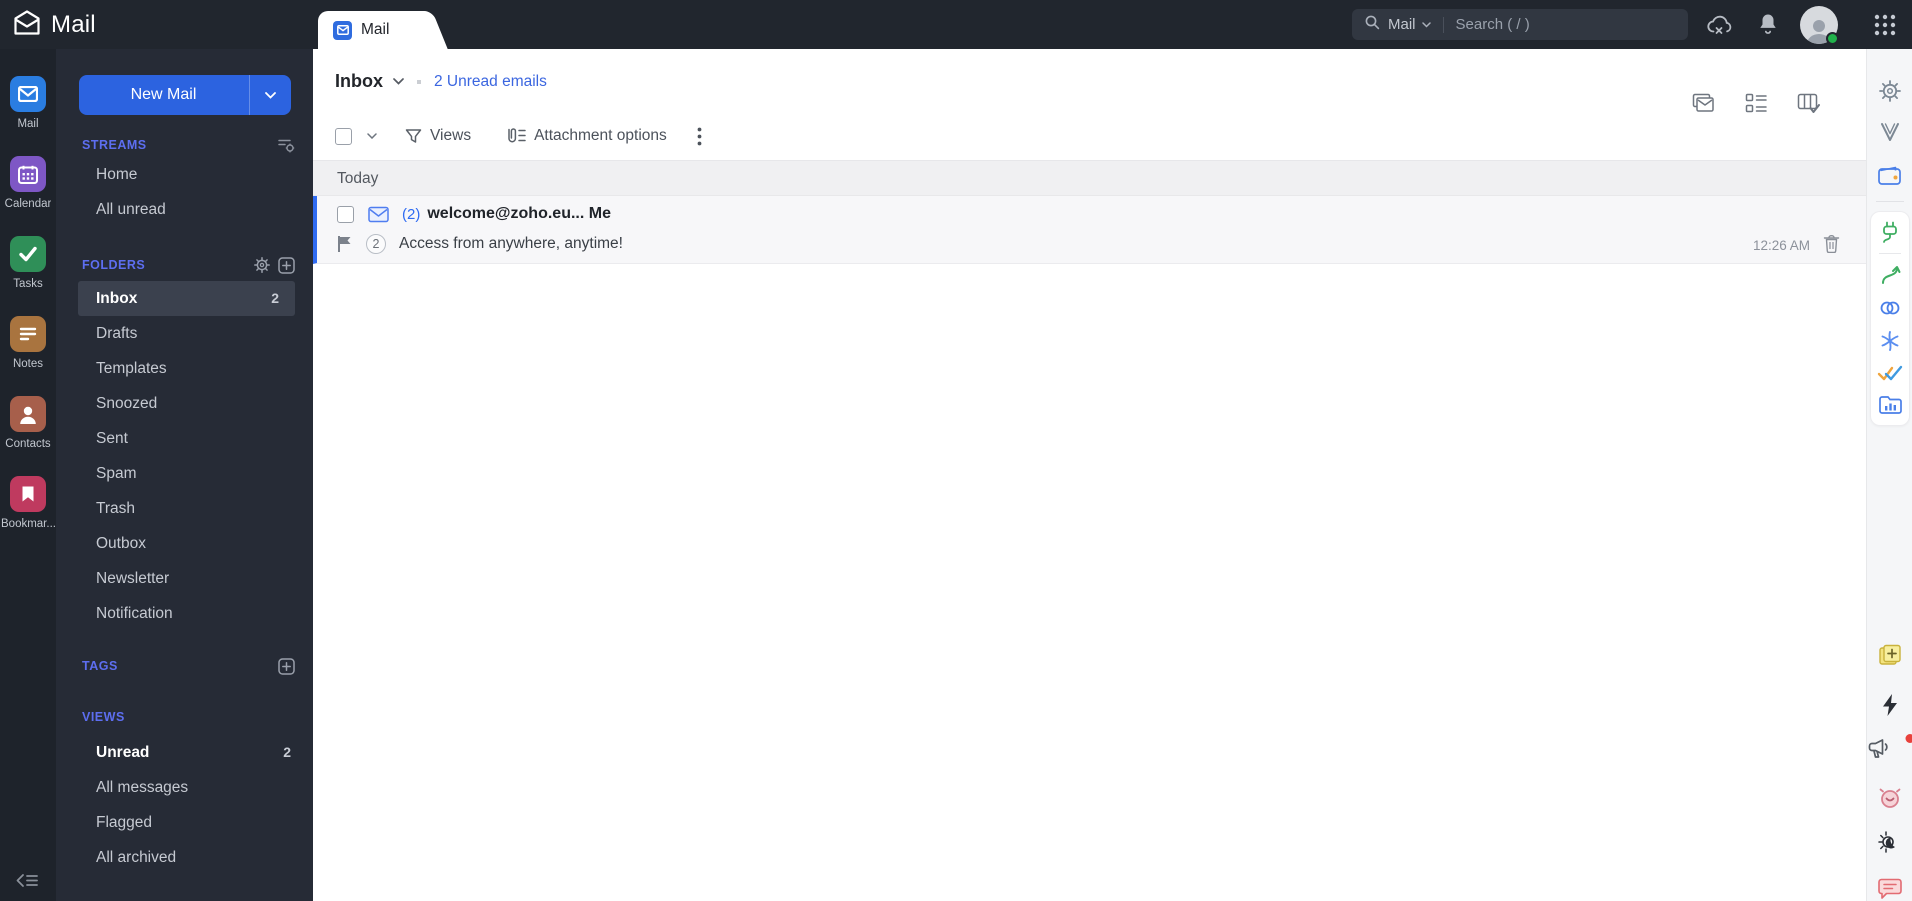 The image size is (1912, 901). Describe the element at coordinates (1443, 24) in the screenshot. I see `search-divider` at that location.